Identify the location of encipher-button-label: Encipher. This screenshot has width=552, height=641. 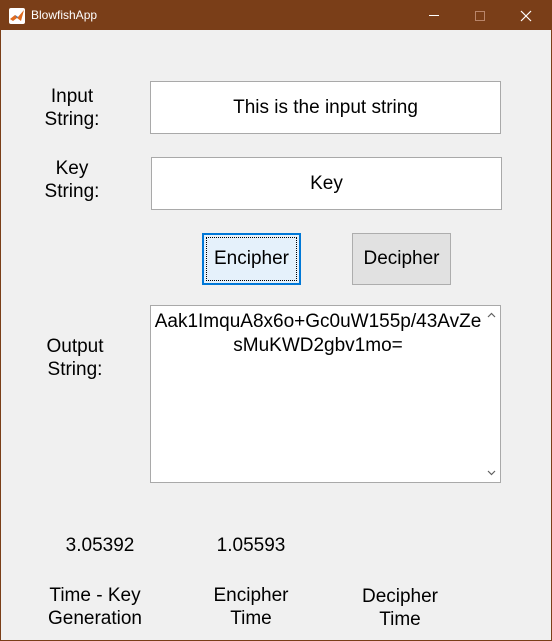
(251, 258).